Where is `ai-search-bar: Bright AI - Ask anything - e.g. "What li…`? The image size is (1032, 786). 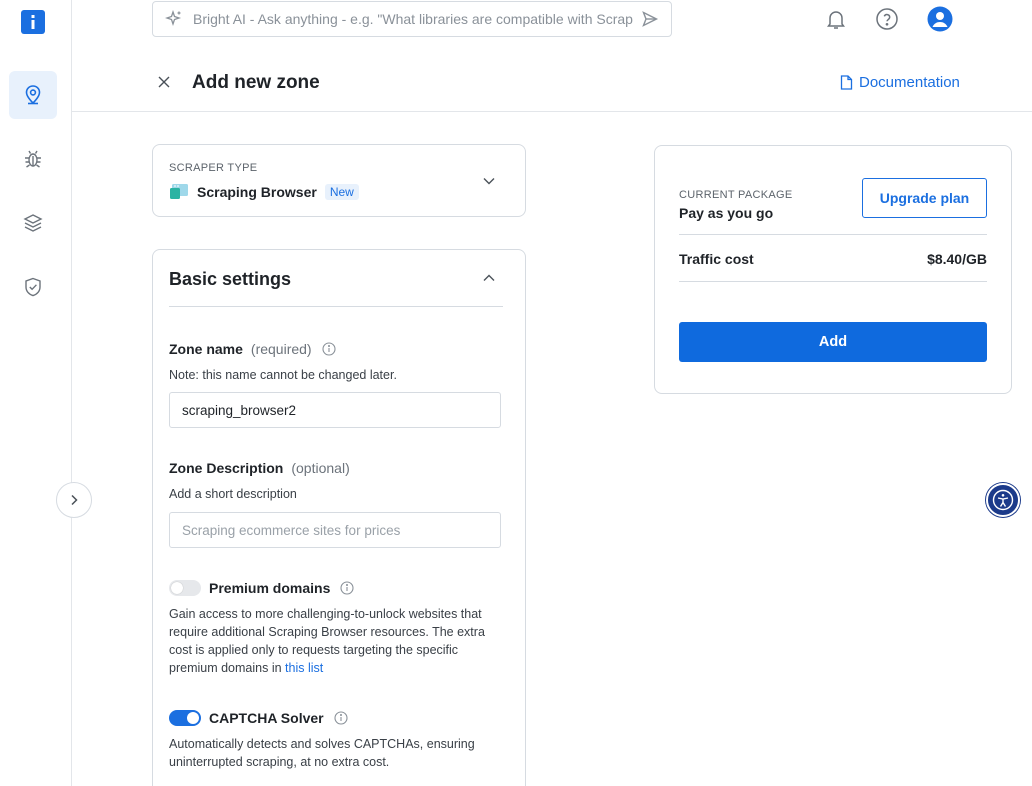 ai-search-bar: Bright AI - Ask anything - e.g. "What li… is located at coordinates (412, 19).